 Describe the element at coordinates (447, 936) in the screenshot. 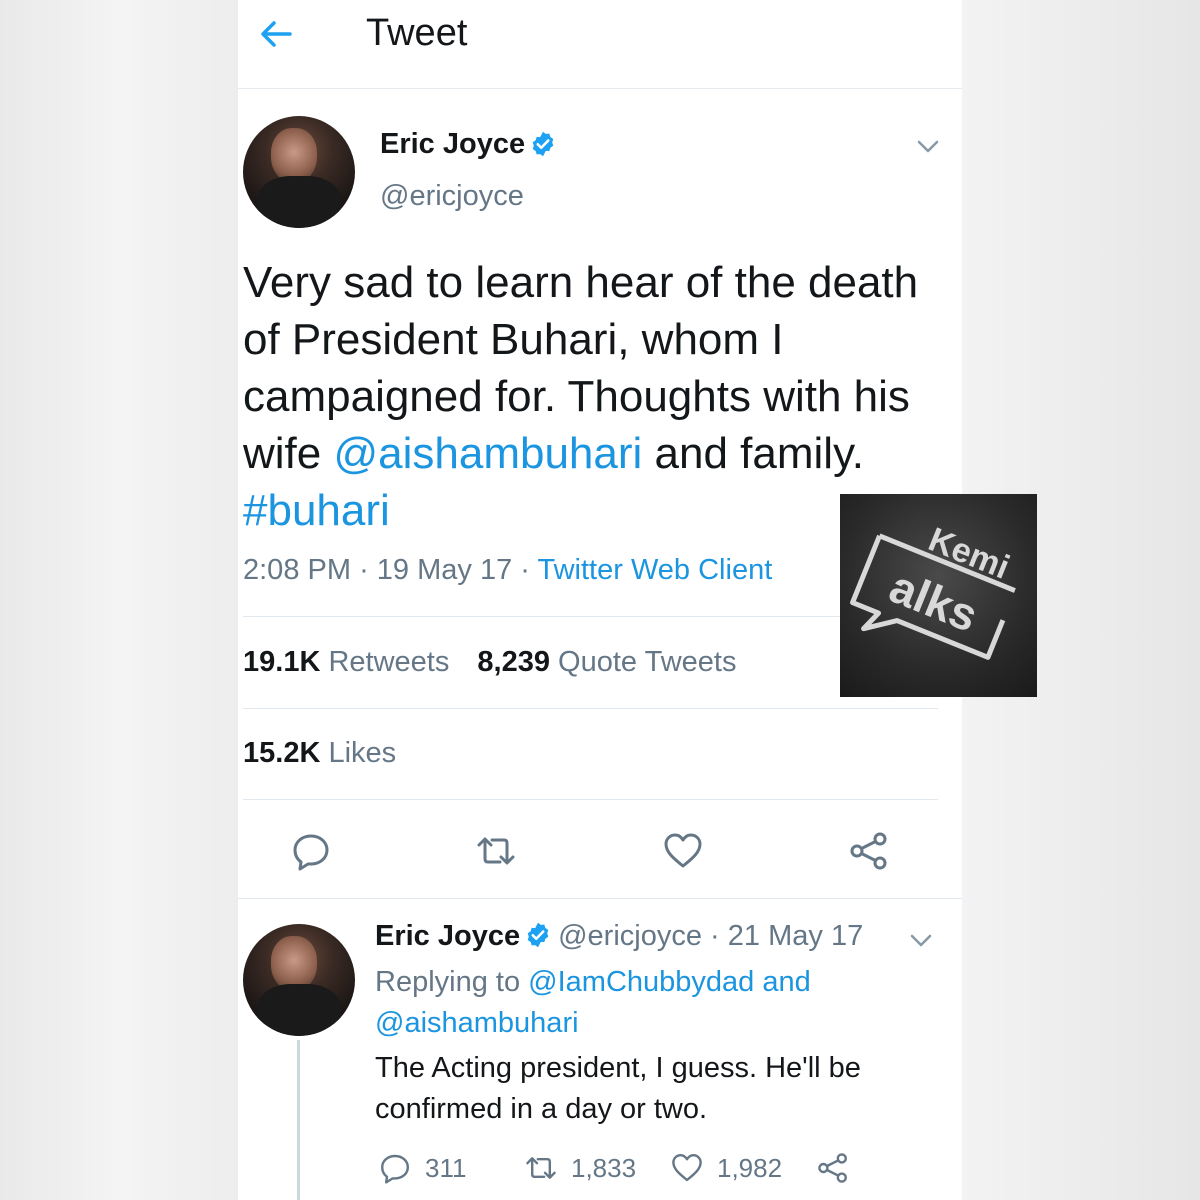

I see `reply-author-name: Eric Joyce` at that location.